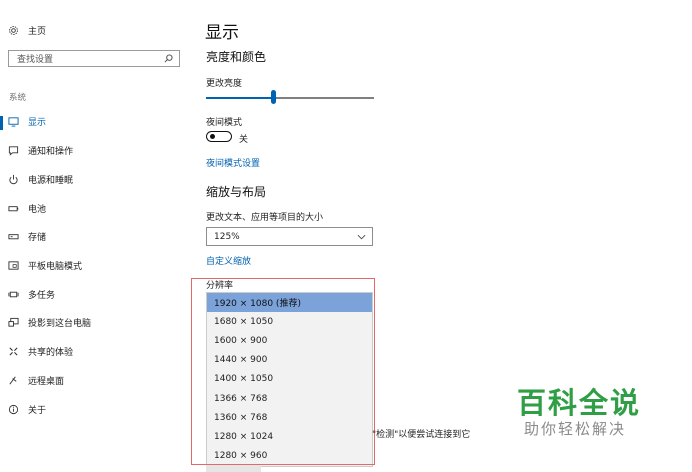  What do you see at coordinates (37, 237) in the screenshot?
I see `sidebar-item-label: 存储` at bounding box center [37, 237].